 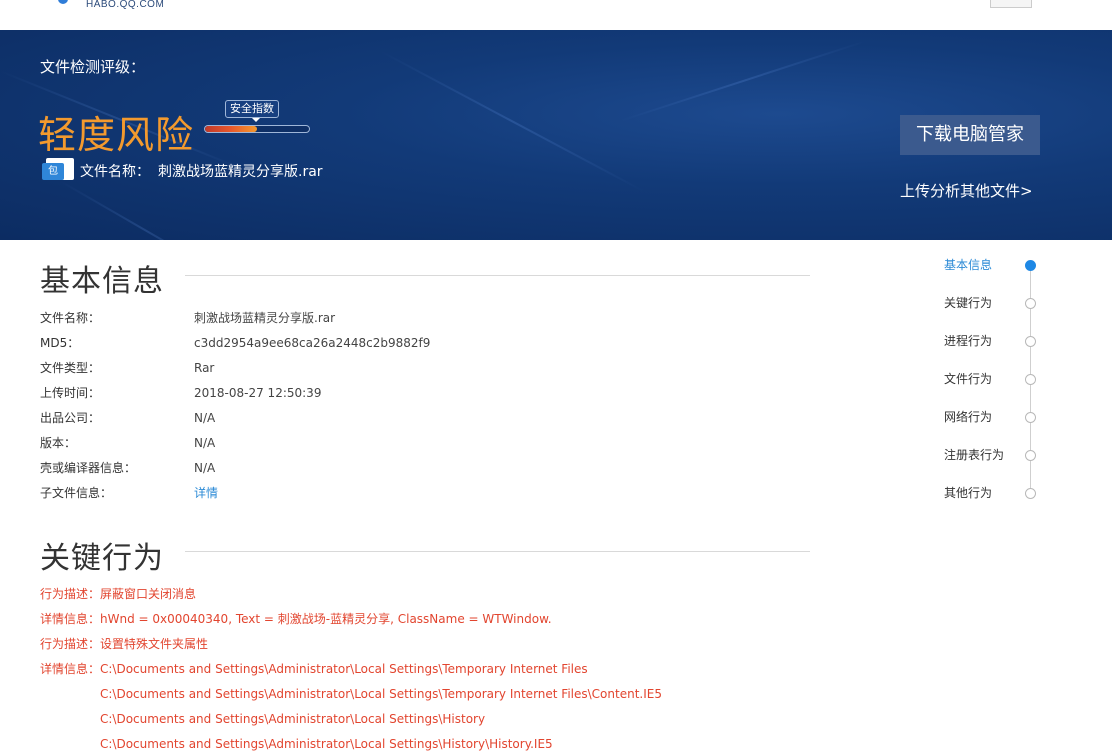 I want to click on file-name-label: 文件名称：, so click(x=115, y=172).